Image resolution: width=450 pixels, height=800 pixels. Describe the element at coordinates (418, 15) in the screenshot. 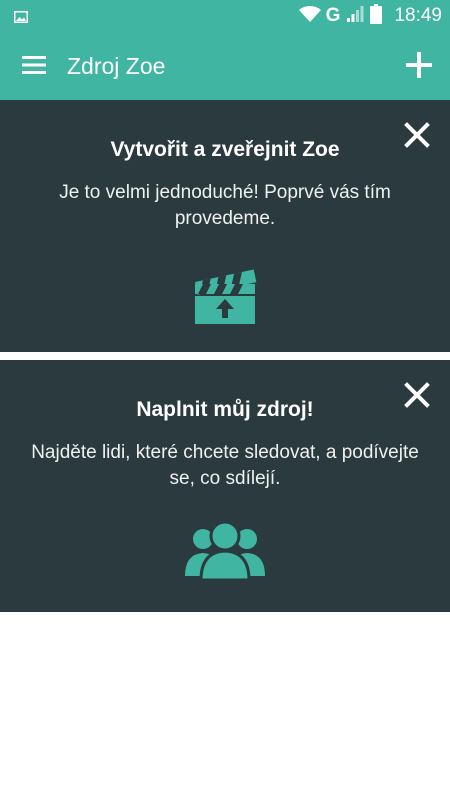

I see `status-time: 18:49` at that location.